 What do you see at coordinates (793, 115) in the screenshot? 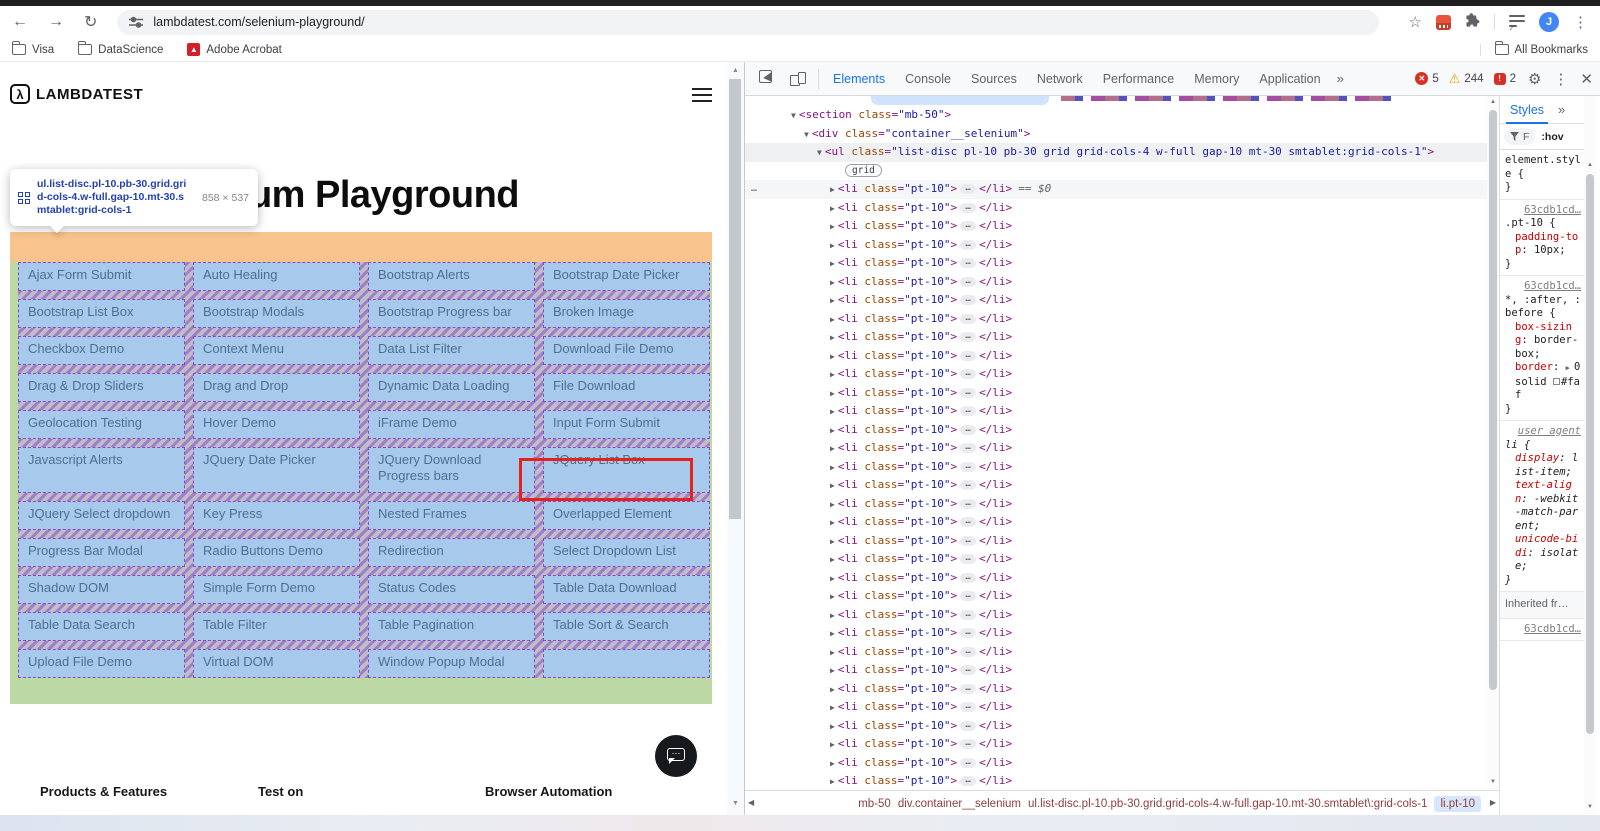
I see `expand-arrow-icon: ▼` at bounding box center [793, 115].